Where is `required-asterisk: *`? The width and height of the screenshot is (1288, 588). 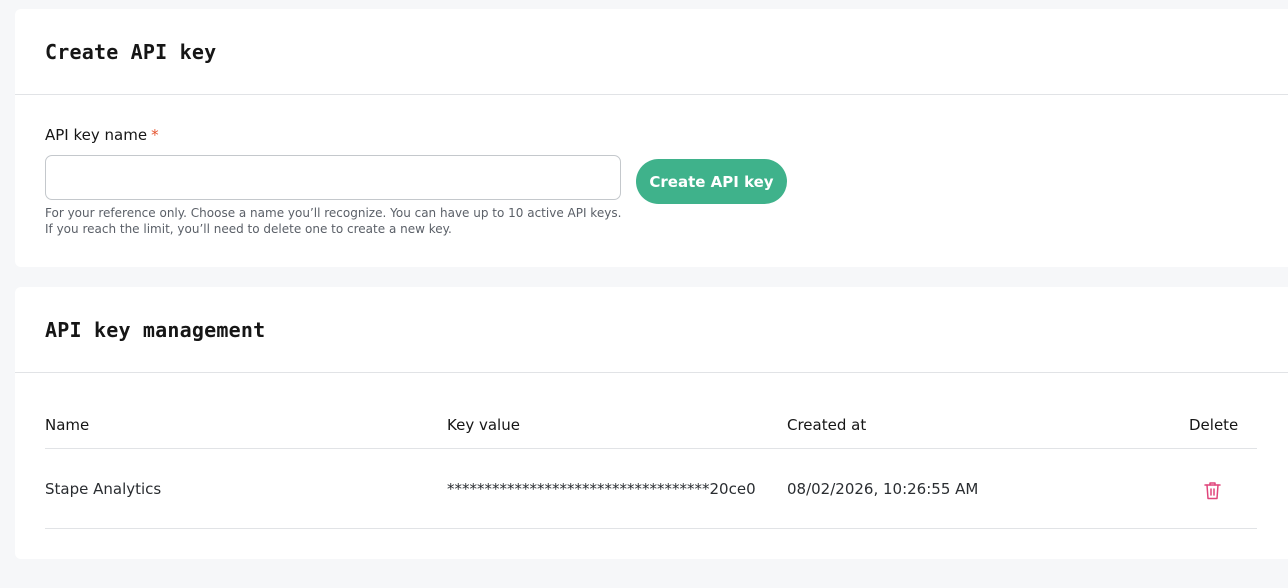
required-asterisk: * is located at coordinates (155, 135).